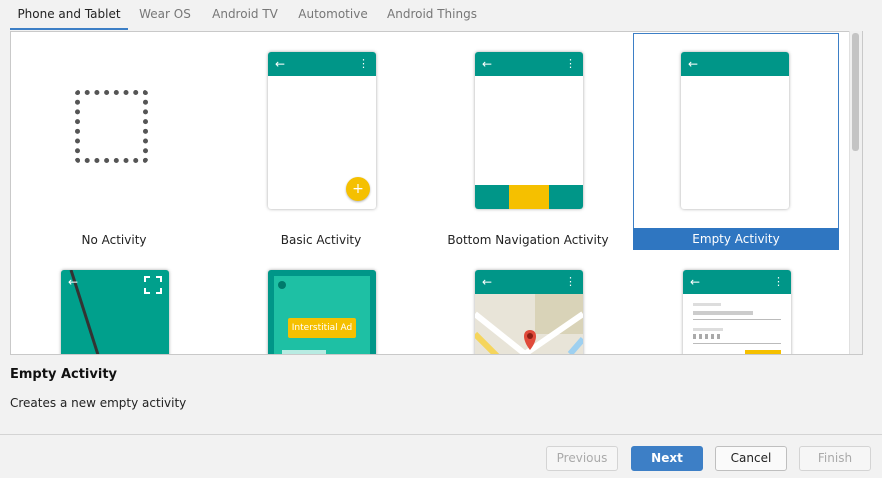 This screenshot has width=882, height=478. I want to click on template-basic-activity: ← ⋮ + Basic Activity, so click(321, 142).